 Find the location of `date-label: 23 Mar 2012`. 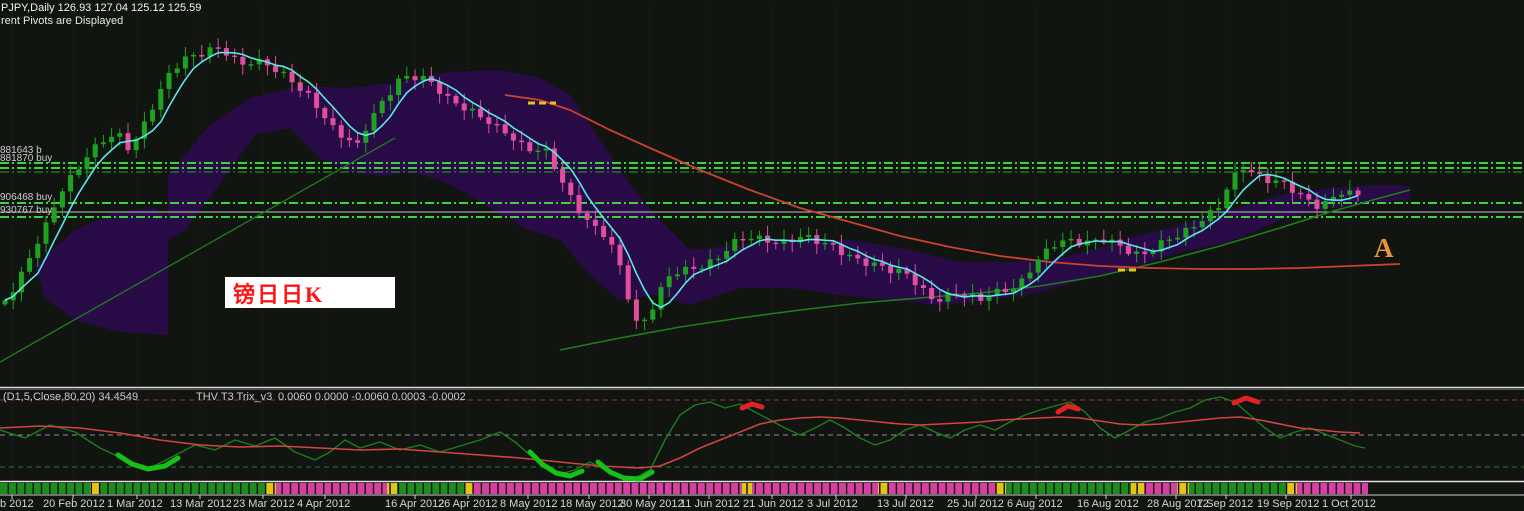

date-label: 23 Mar 2012 is located at coordinates (264, 504).